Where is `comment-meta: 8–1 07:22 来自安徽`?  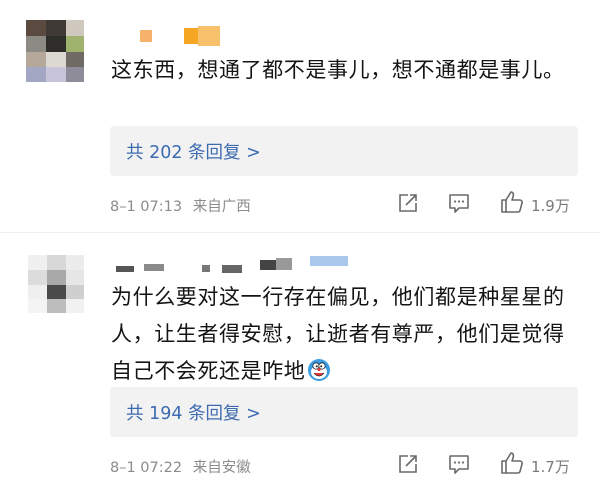
comment-meta: 8–1 07:22 来自安徽 is located at coordinates (180, 466).